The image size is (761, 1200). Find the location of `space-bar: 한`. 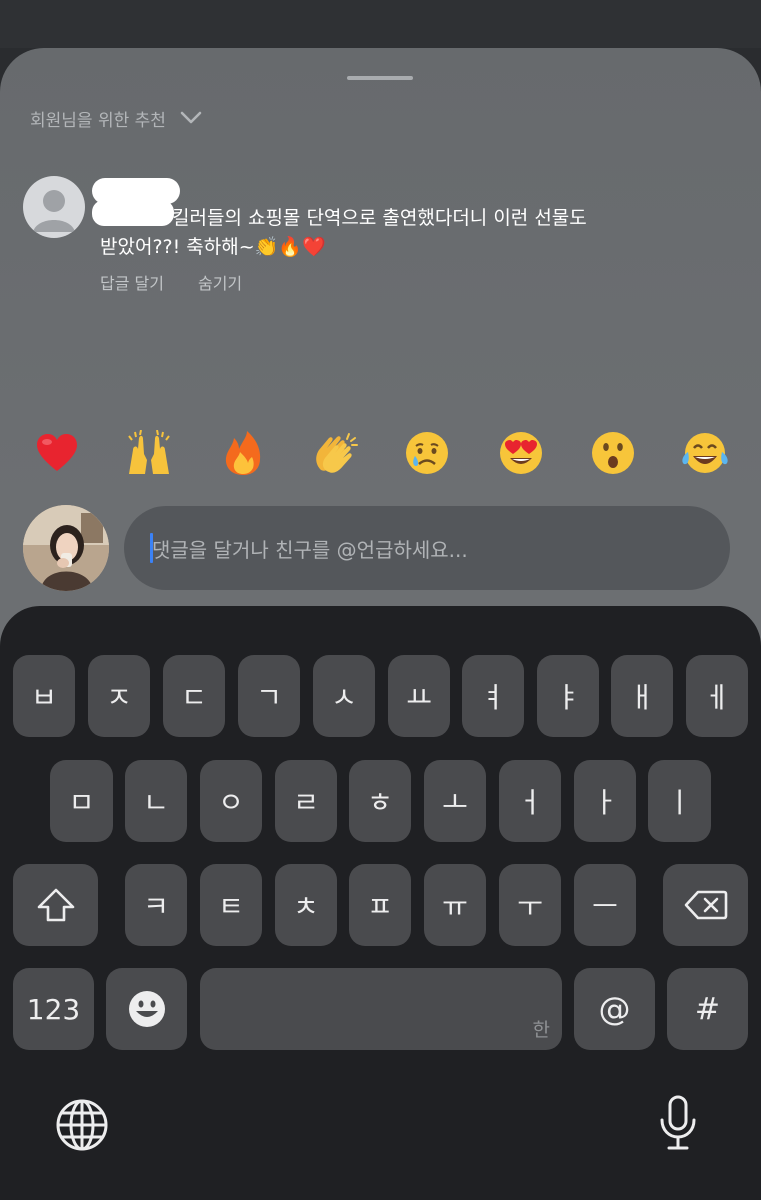

space-bar: 한 is located at coordinates (381, 1009).